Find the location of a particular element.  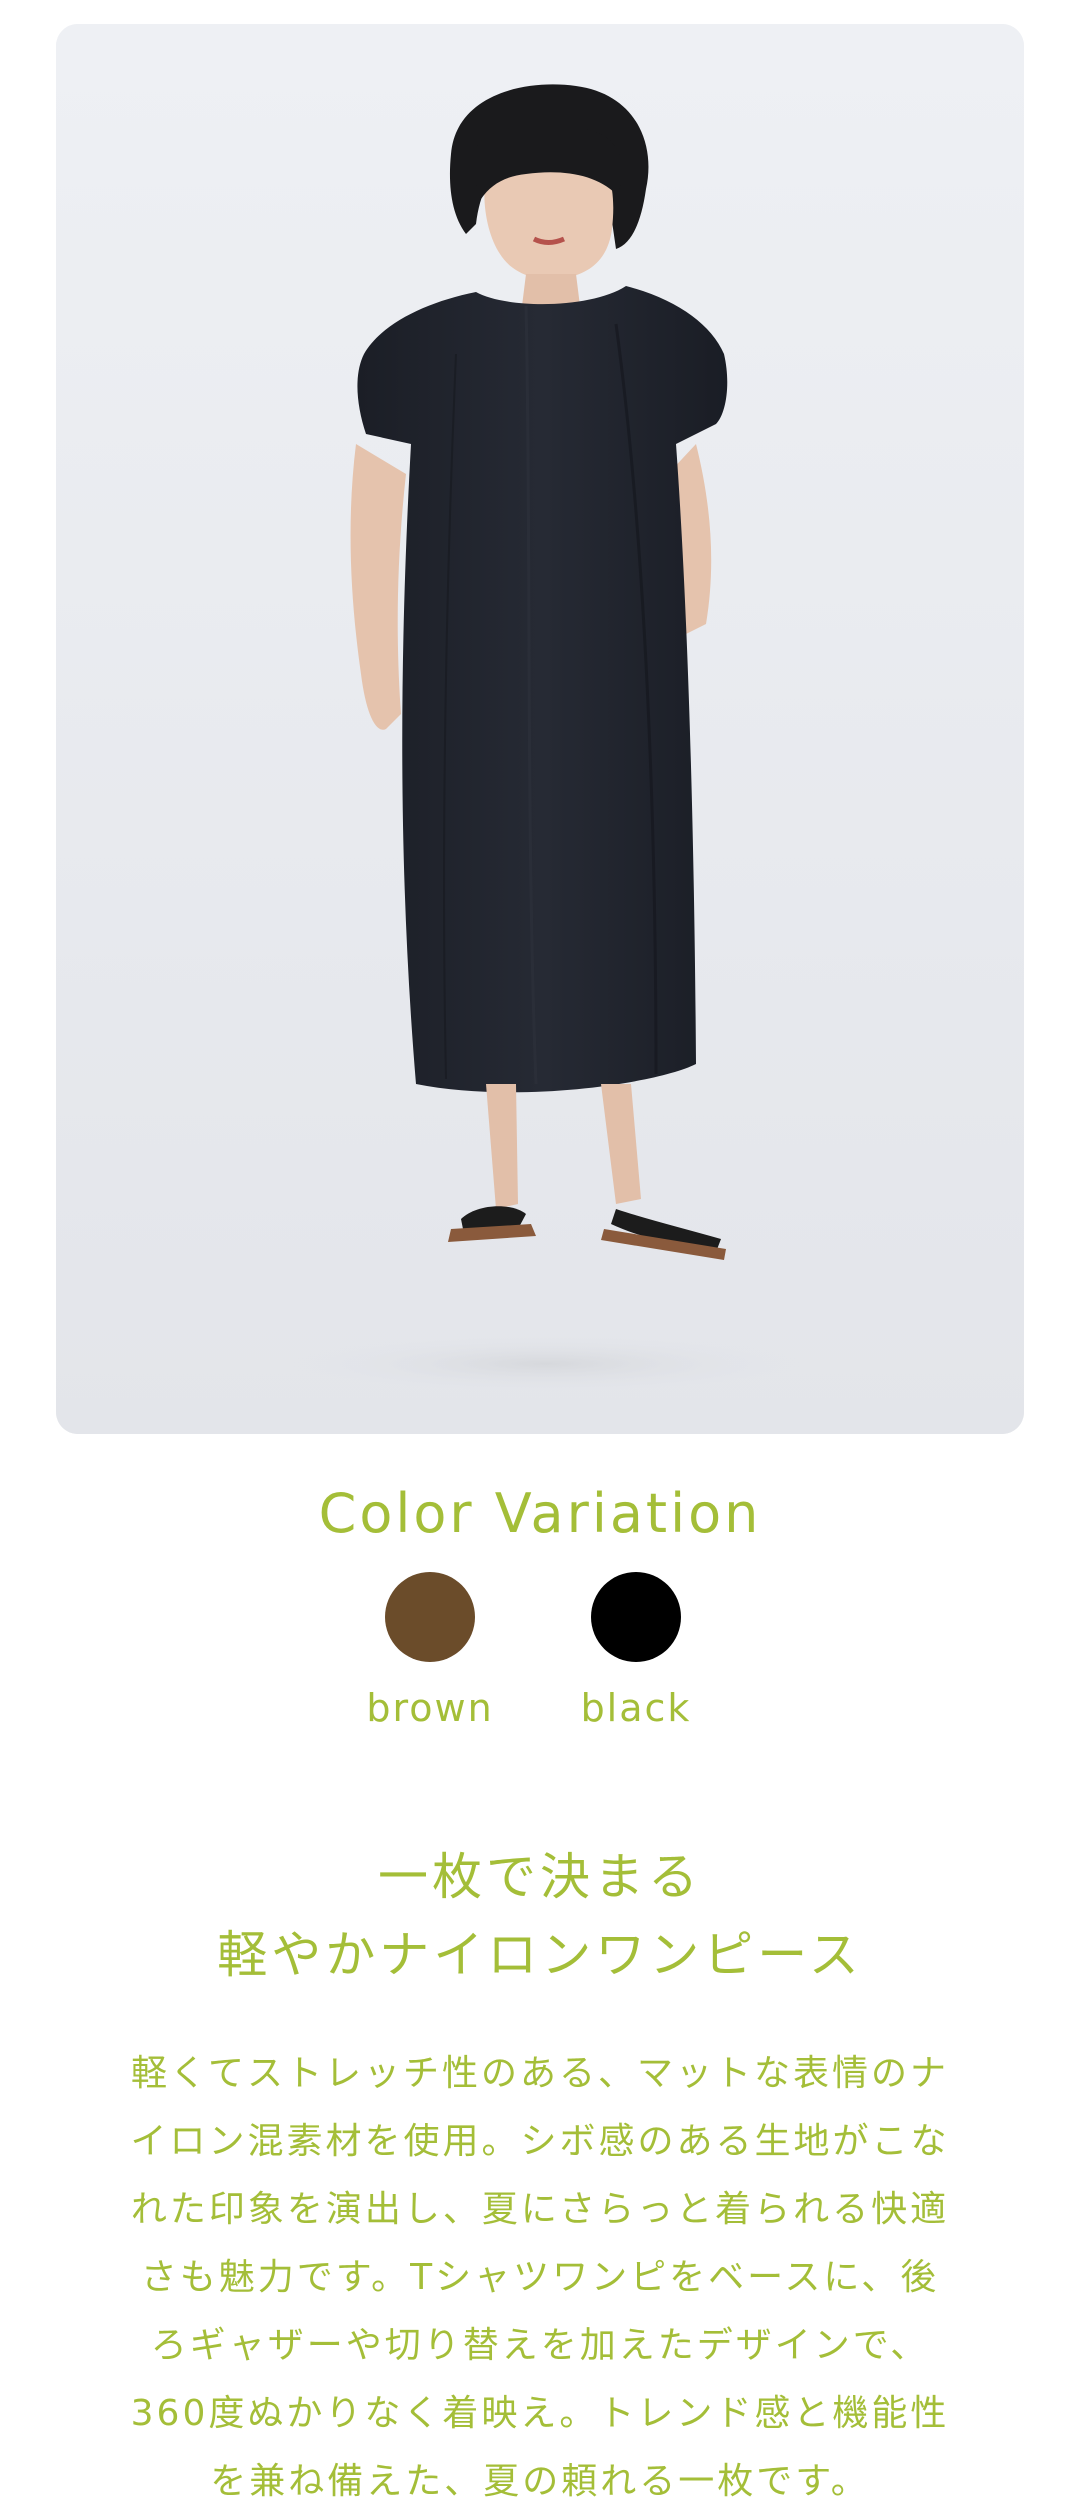

swatch-black: black is located at coordinates (636, 1651).